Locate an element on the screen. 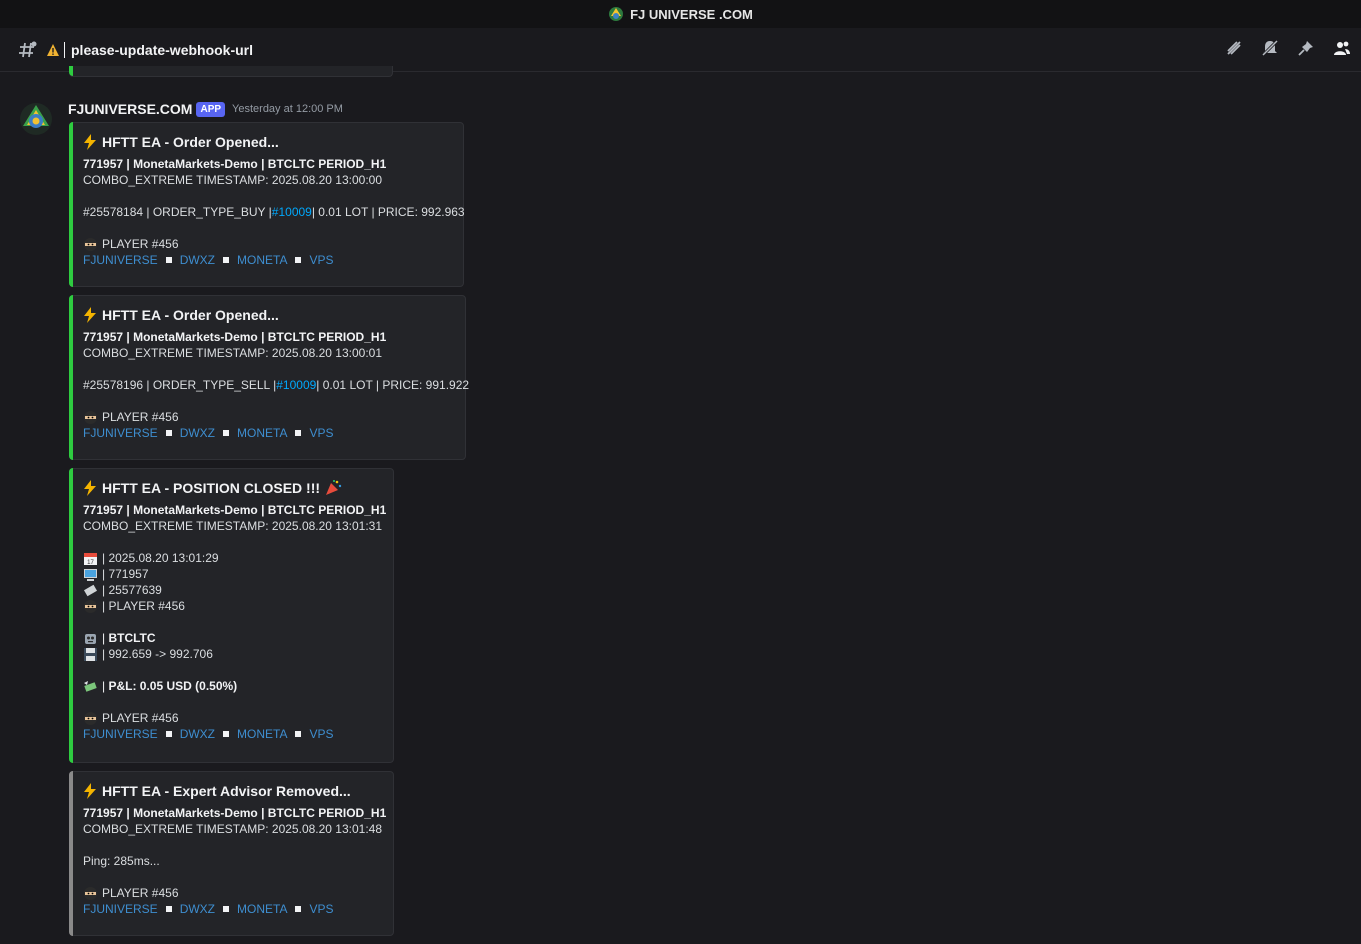 The width and height of the screenshot is (1361, 944). pin-icon is located at coordinates (1306, 48).